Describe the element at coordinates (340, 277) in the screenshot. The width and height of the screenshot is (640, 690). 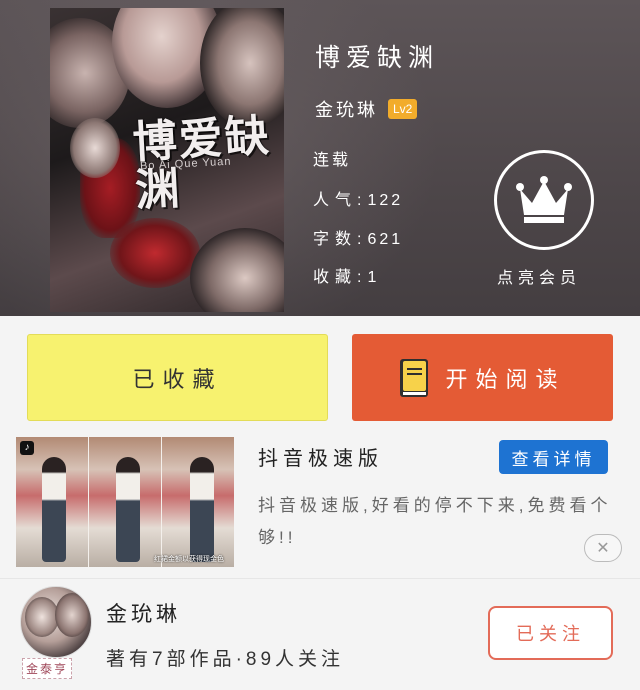
I see `favorites-label: 收藏:` at that location.